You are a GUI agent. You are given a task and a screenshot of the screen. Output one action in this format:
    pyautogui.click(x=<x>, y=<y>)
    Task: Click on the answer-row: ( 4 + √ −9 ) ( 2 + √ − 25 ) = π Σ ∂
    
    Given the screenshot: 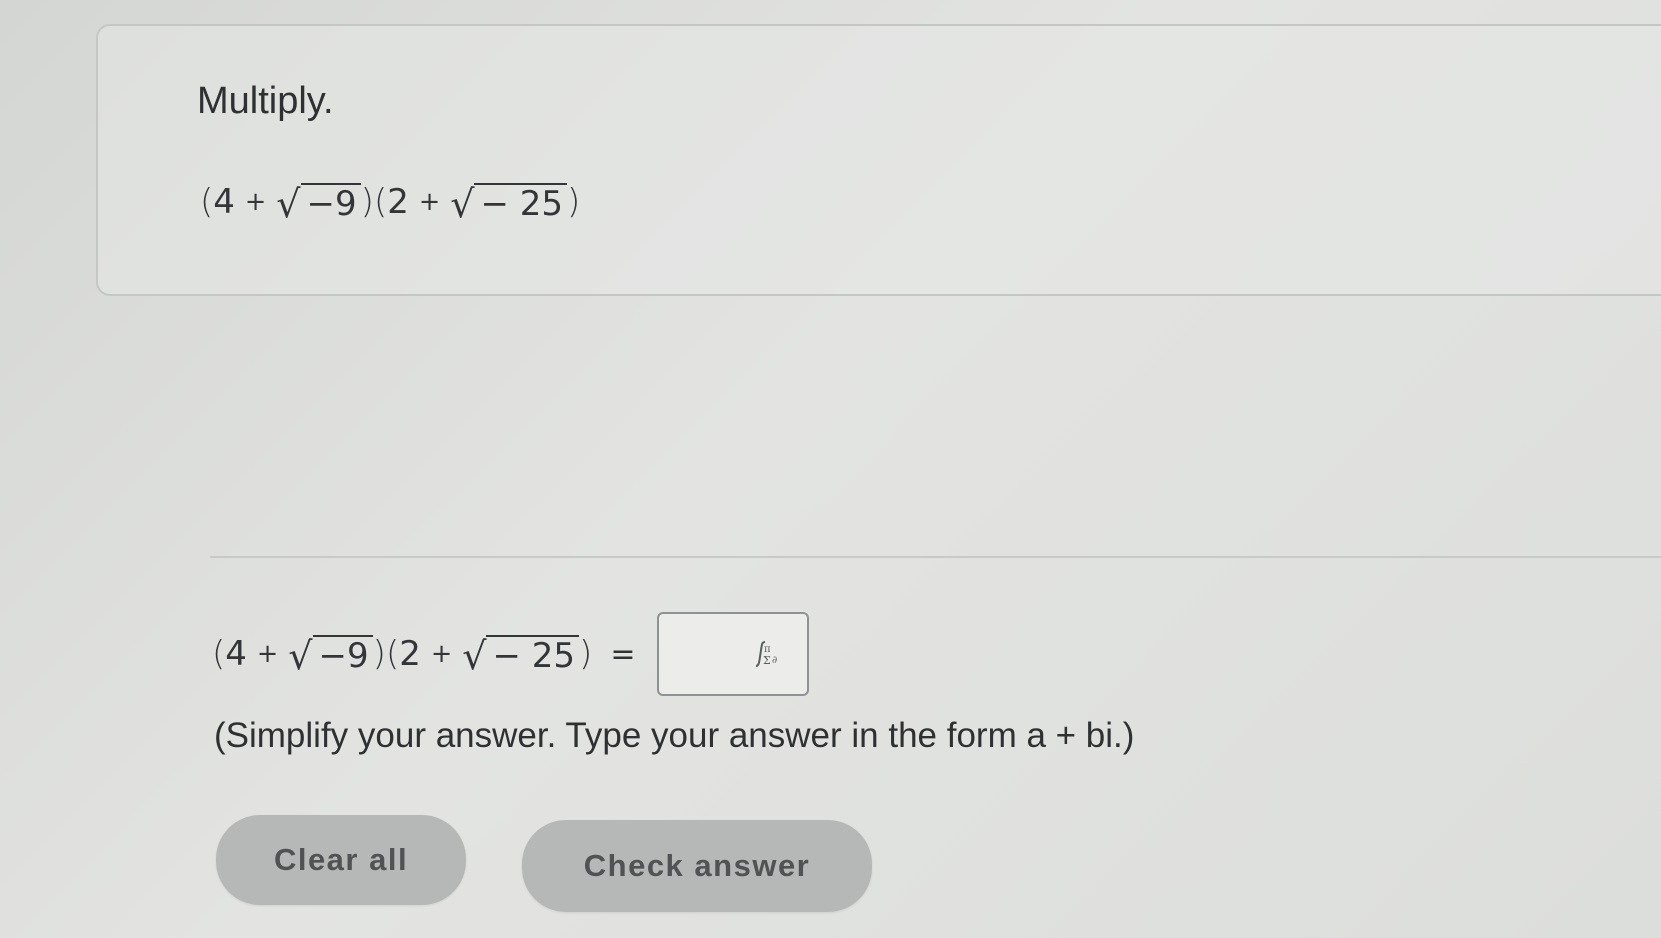 What is the action you would take?
    pyautogui.click(x=511, y=654)
    